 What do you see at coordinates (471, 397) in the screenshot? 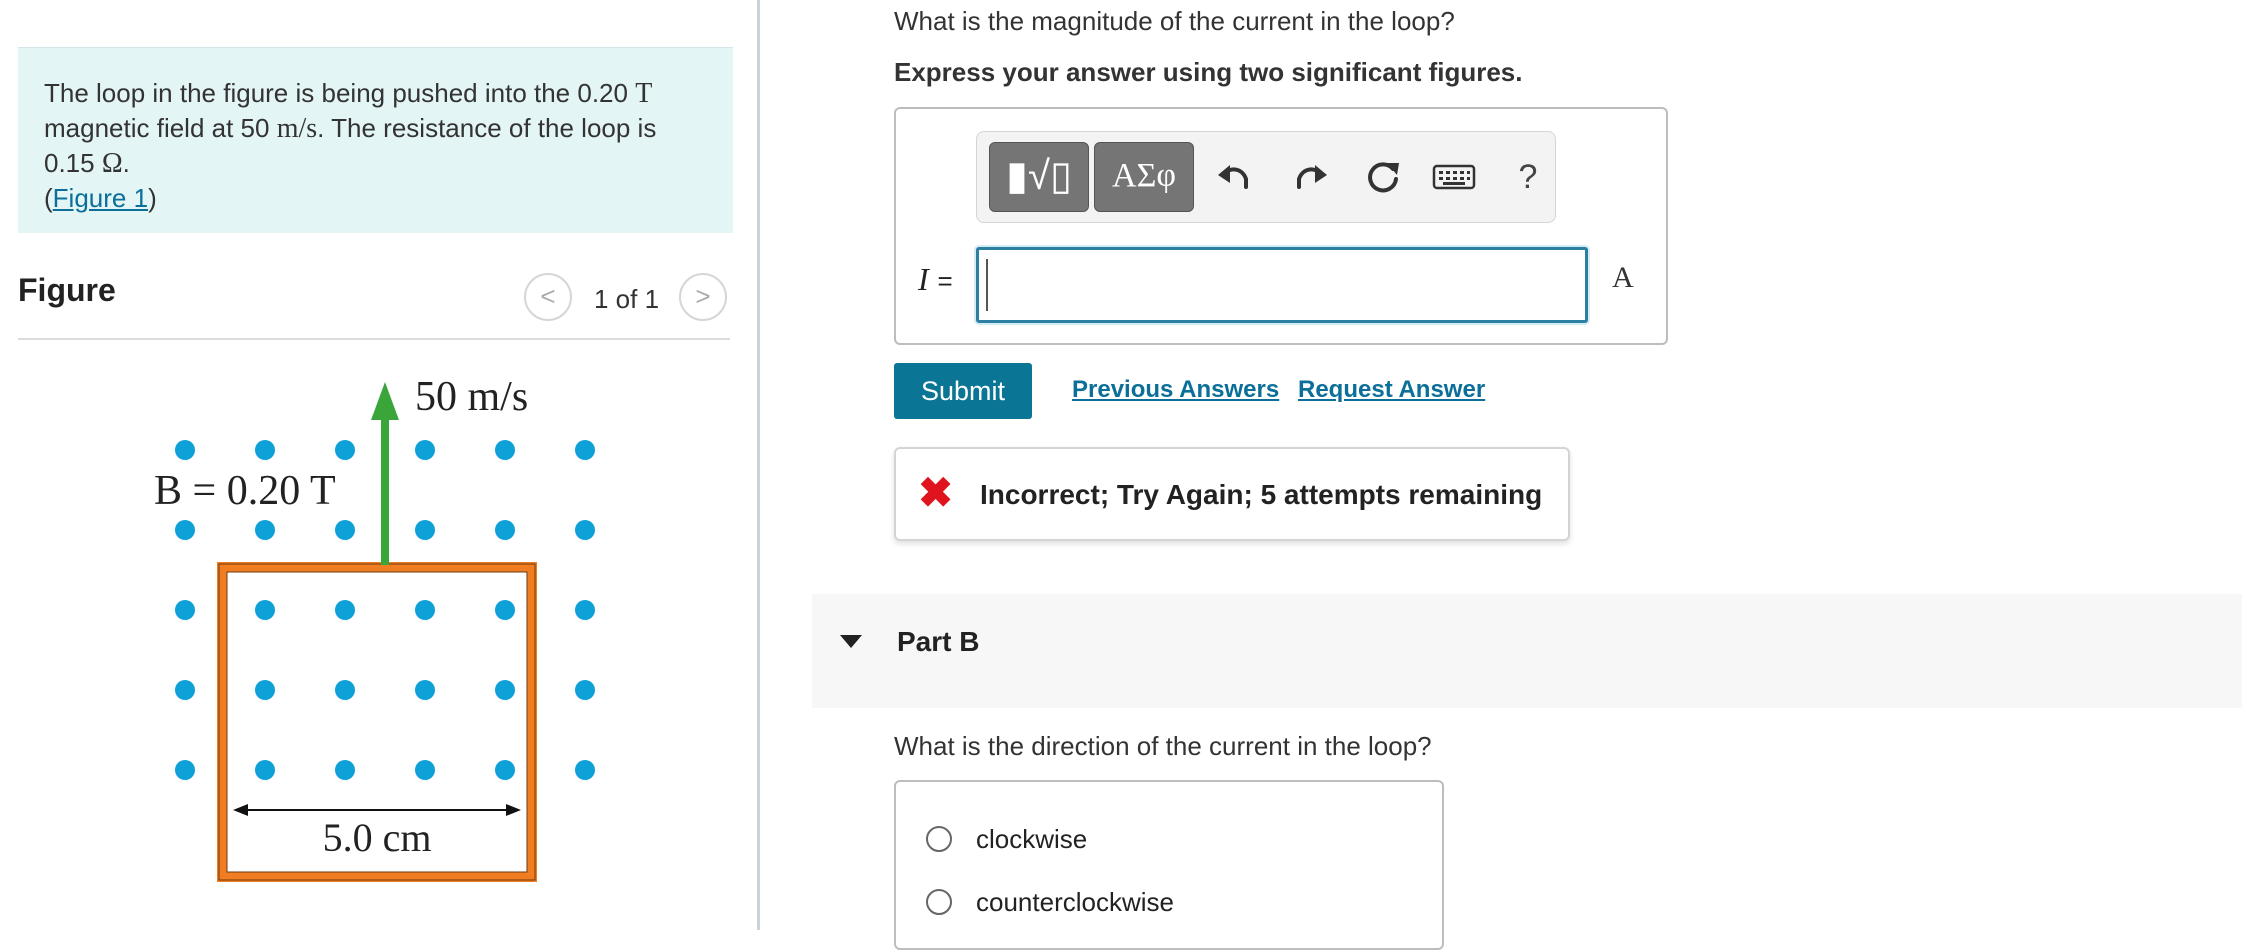
I see `velocity-label: 50 m/s` at bounding box center [471, 397].